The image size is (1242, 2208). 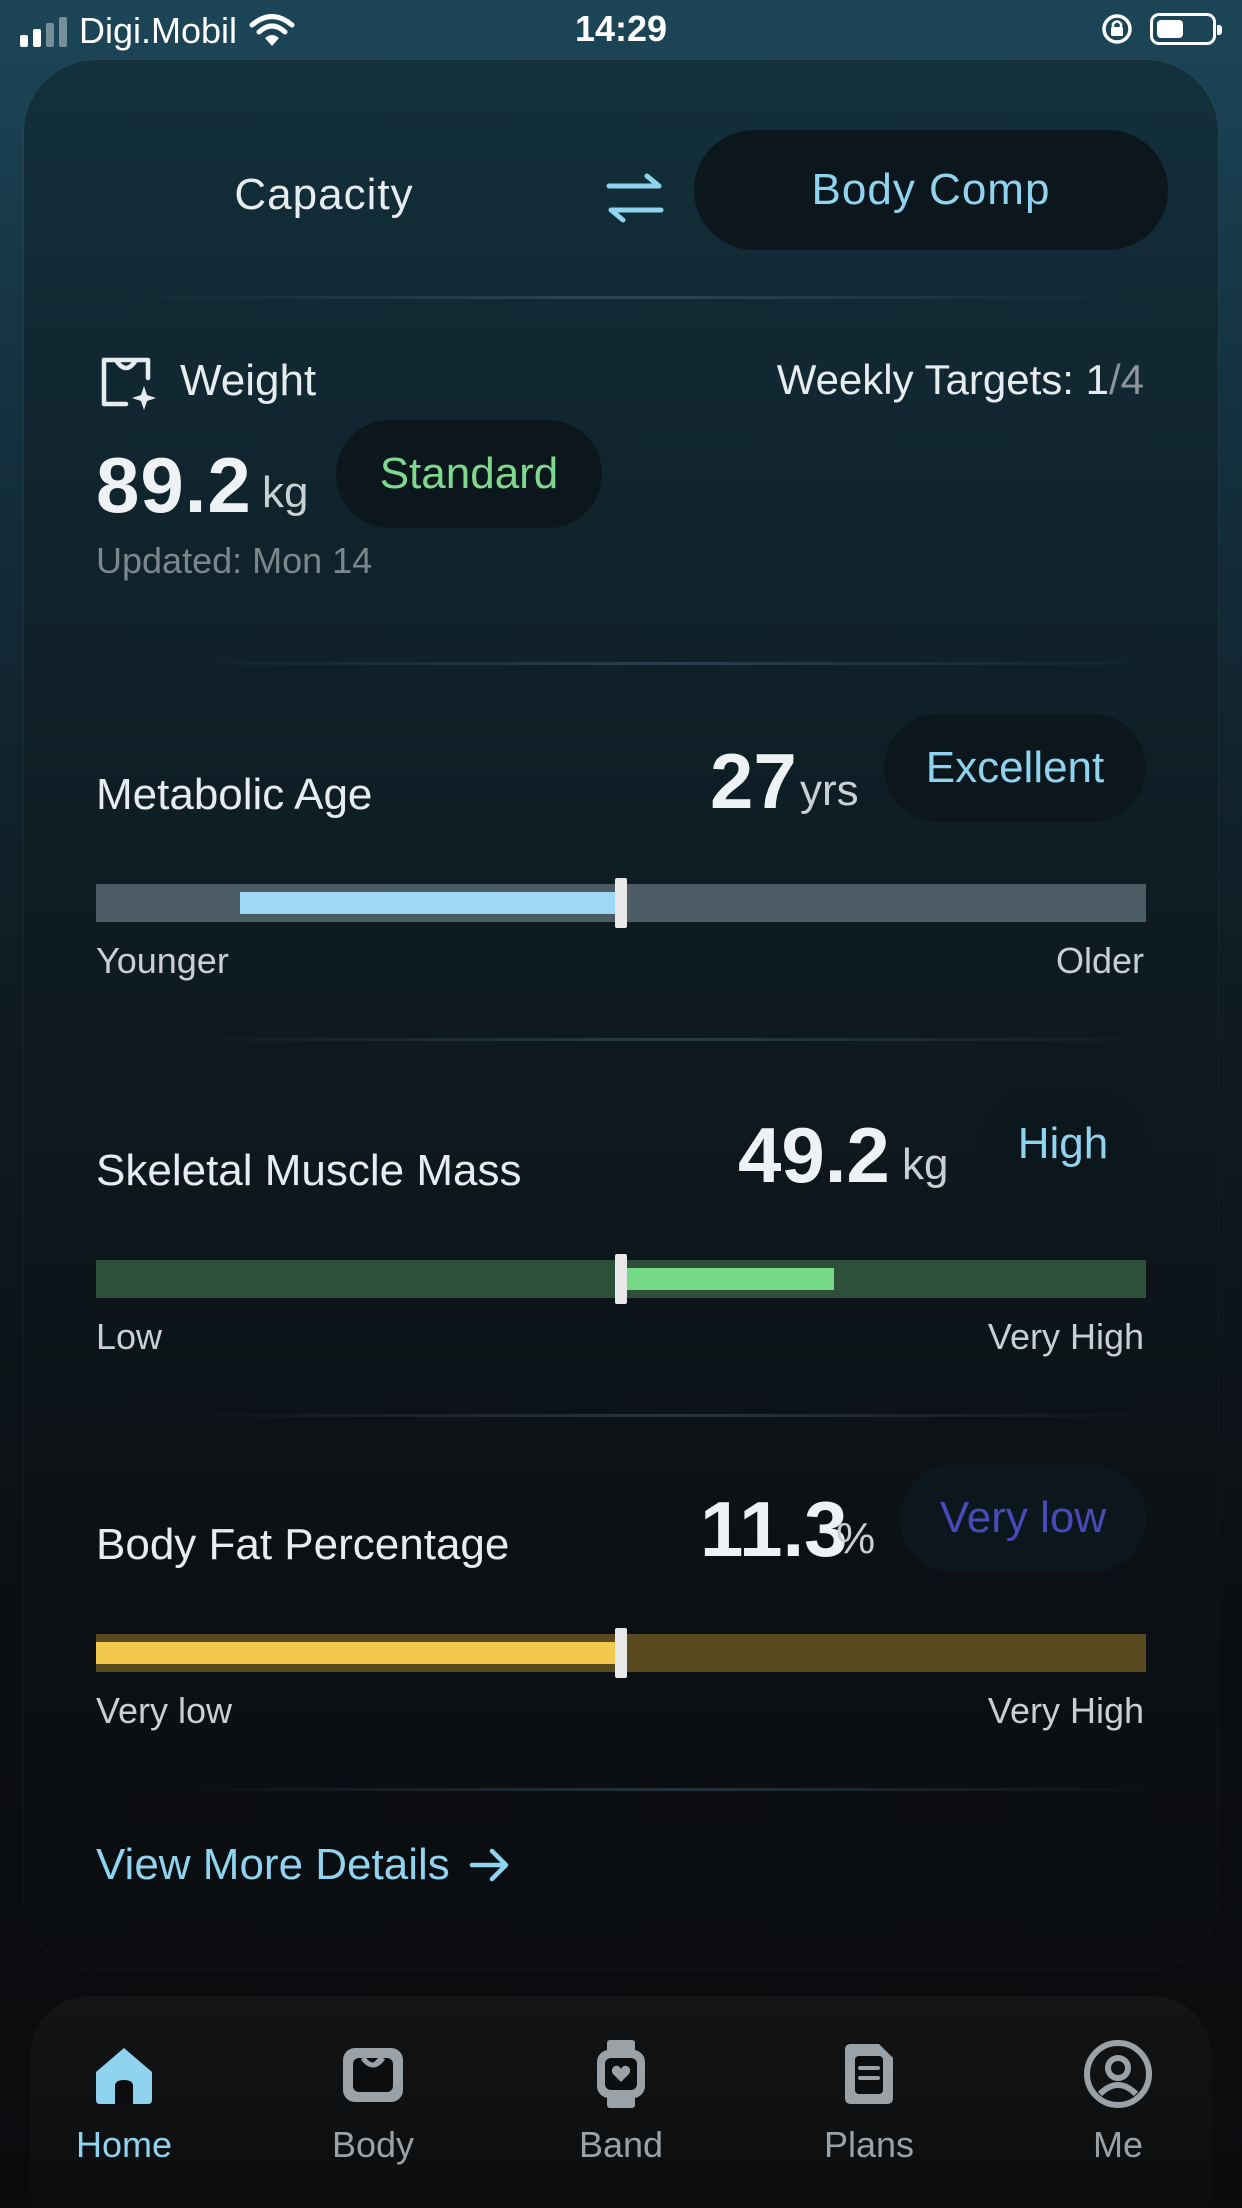 I want to click on status-bar: Digi.Mobil 14:29, so click(x=621, y=30).